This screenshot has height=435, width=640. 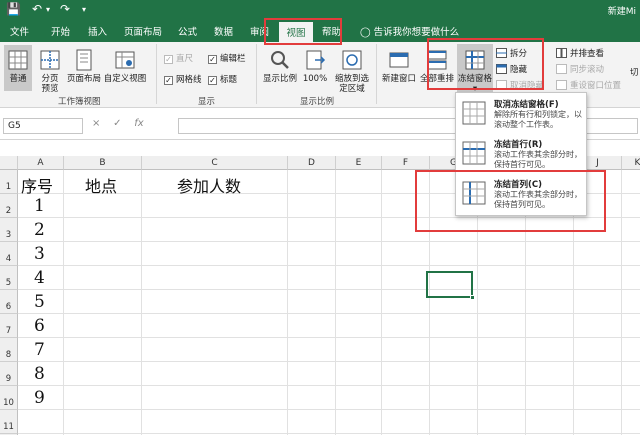 I want to click on tab-page-layout: 页面布局, so click(x=143, y=31).